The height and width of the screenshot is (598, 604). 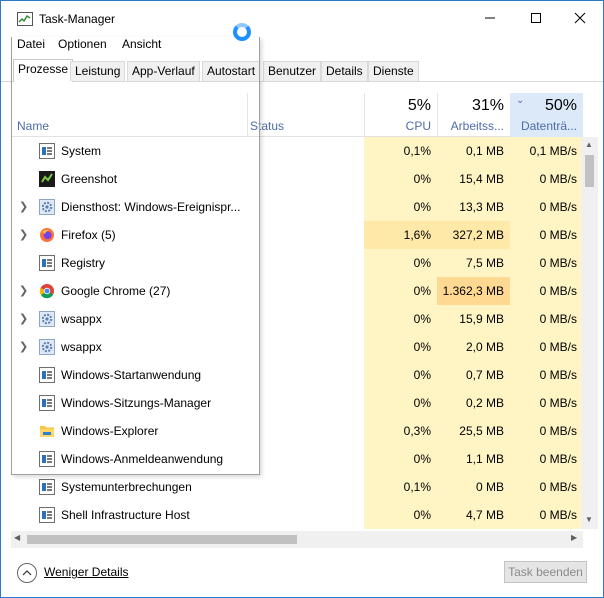 I want to click on disk-total-percent: 50%, so click(x=560, y=105).